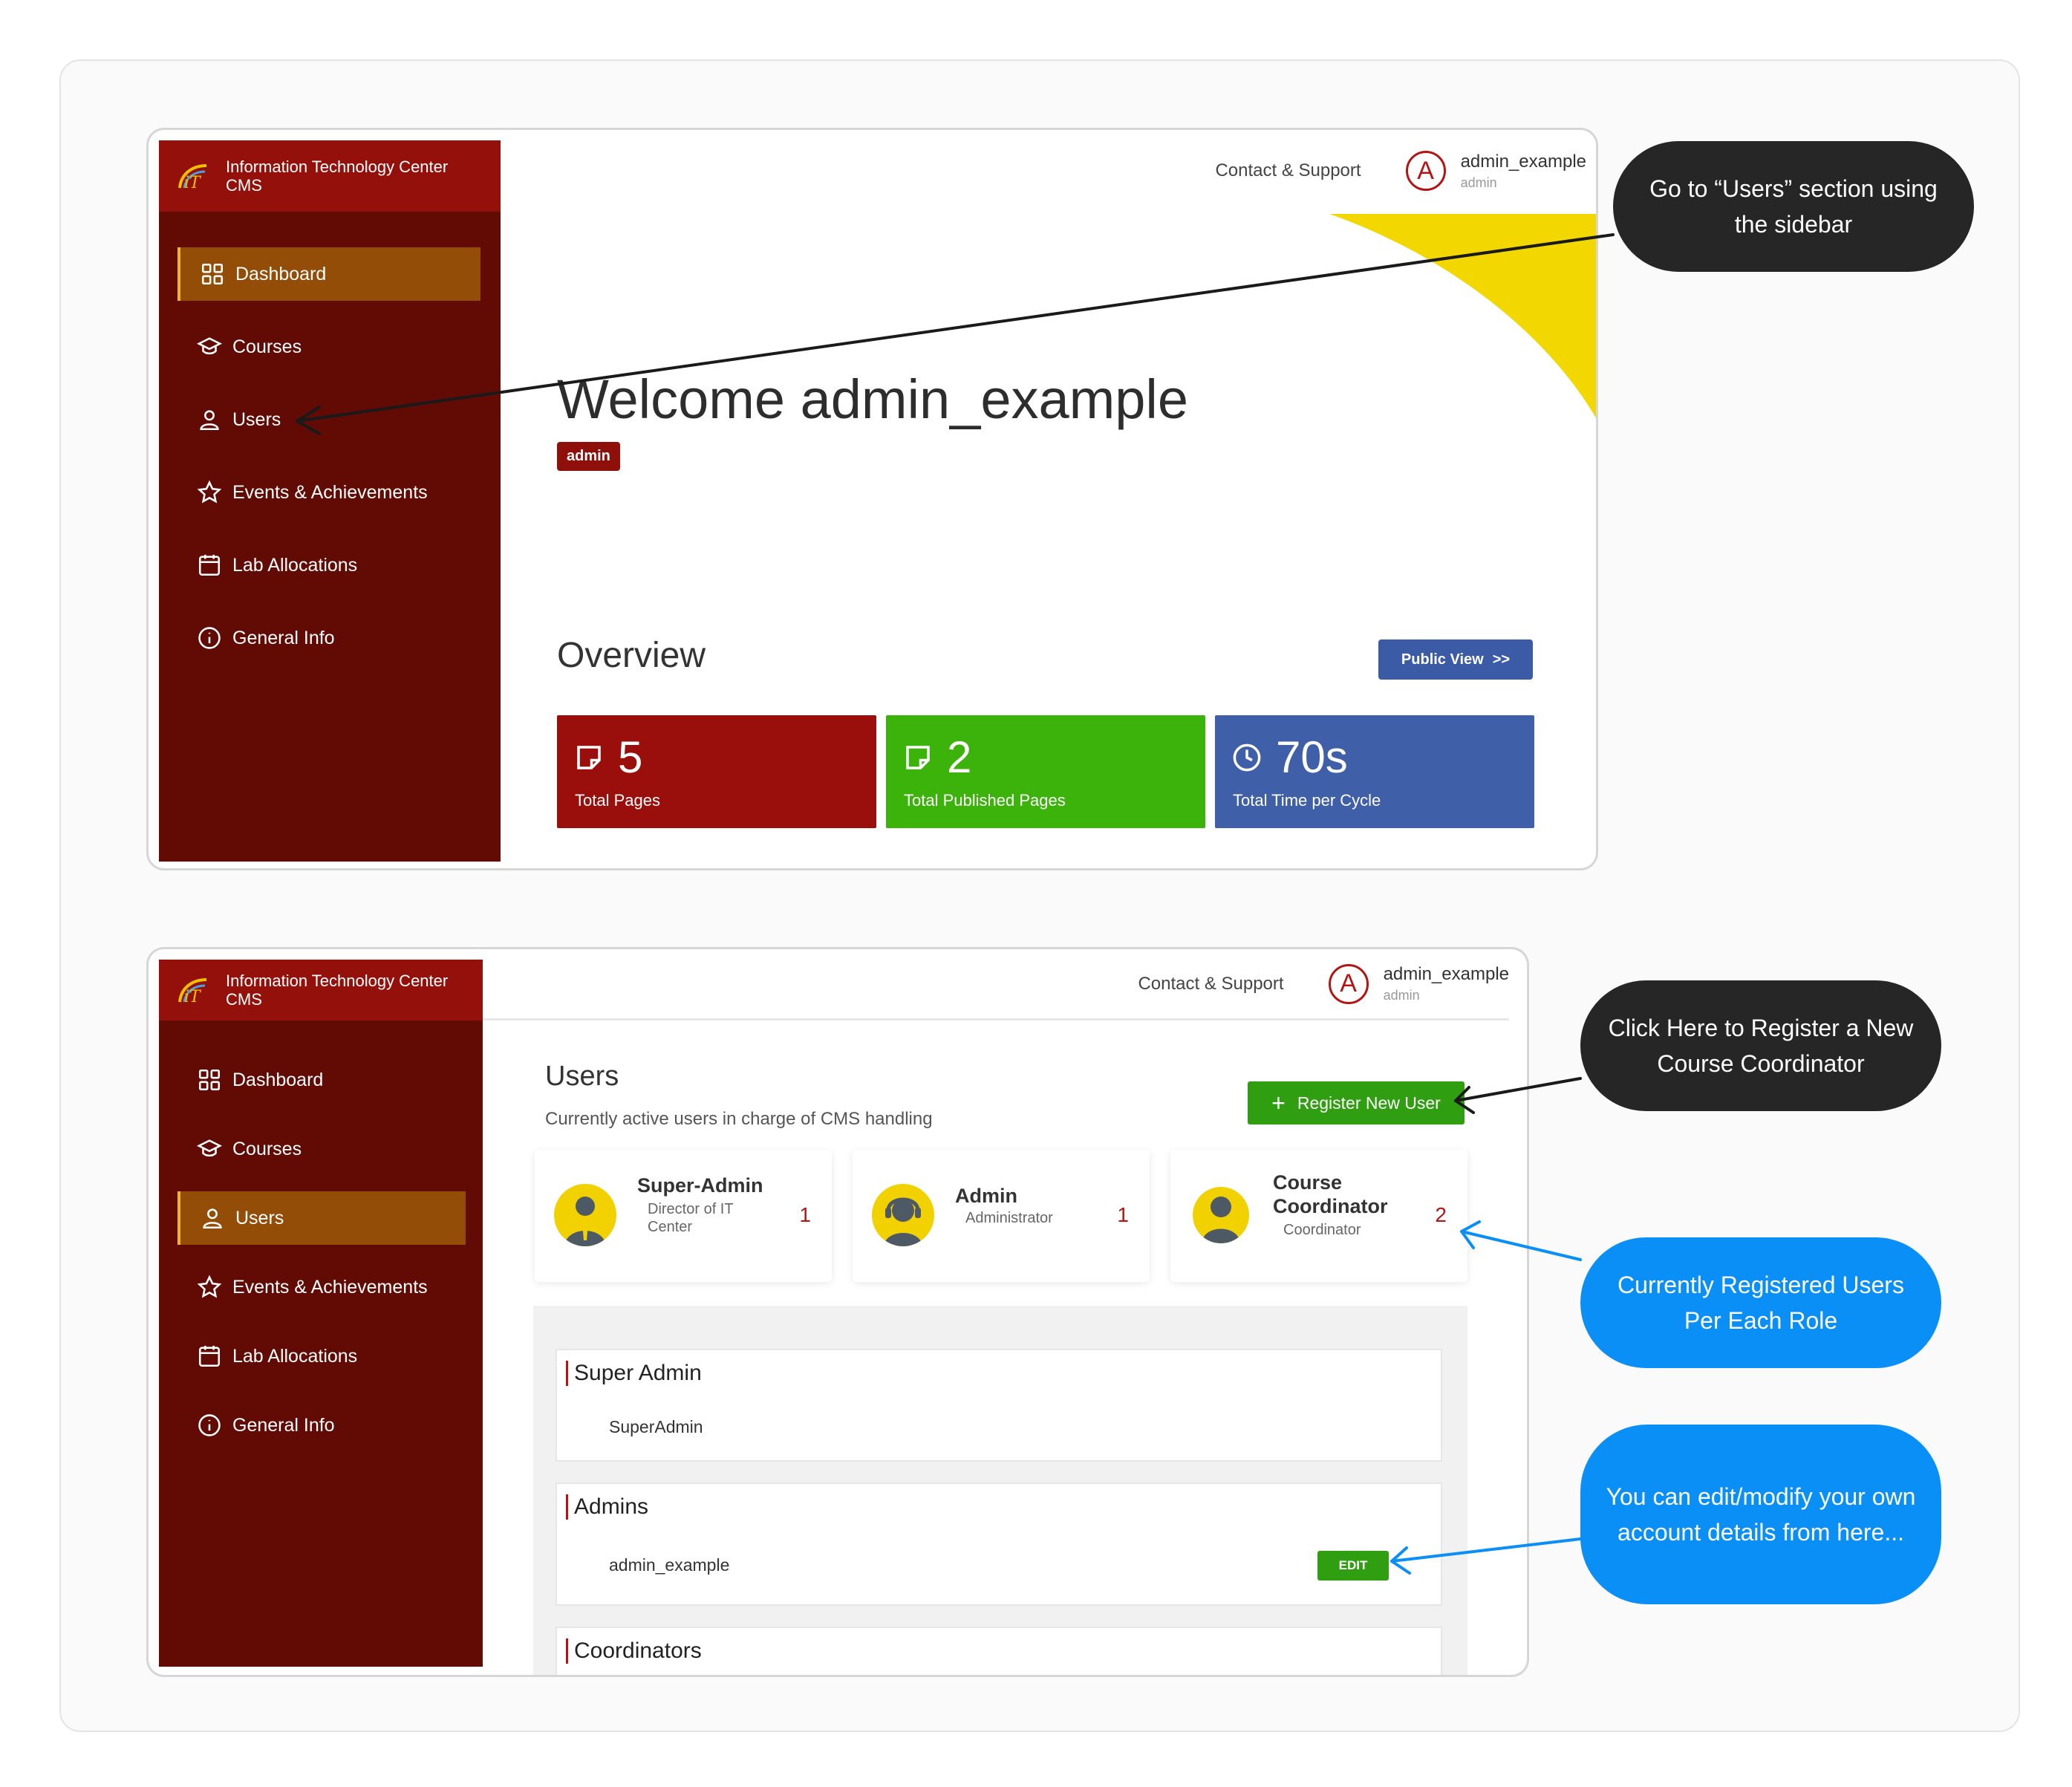 The image size is (2072, 1787). I want to click on register-new-user-button: + Register New User, so click(1356, 1103).